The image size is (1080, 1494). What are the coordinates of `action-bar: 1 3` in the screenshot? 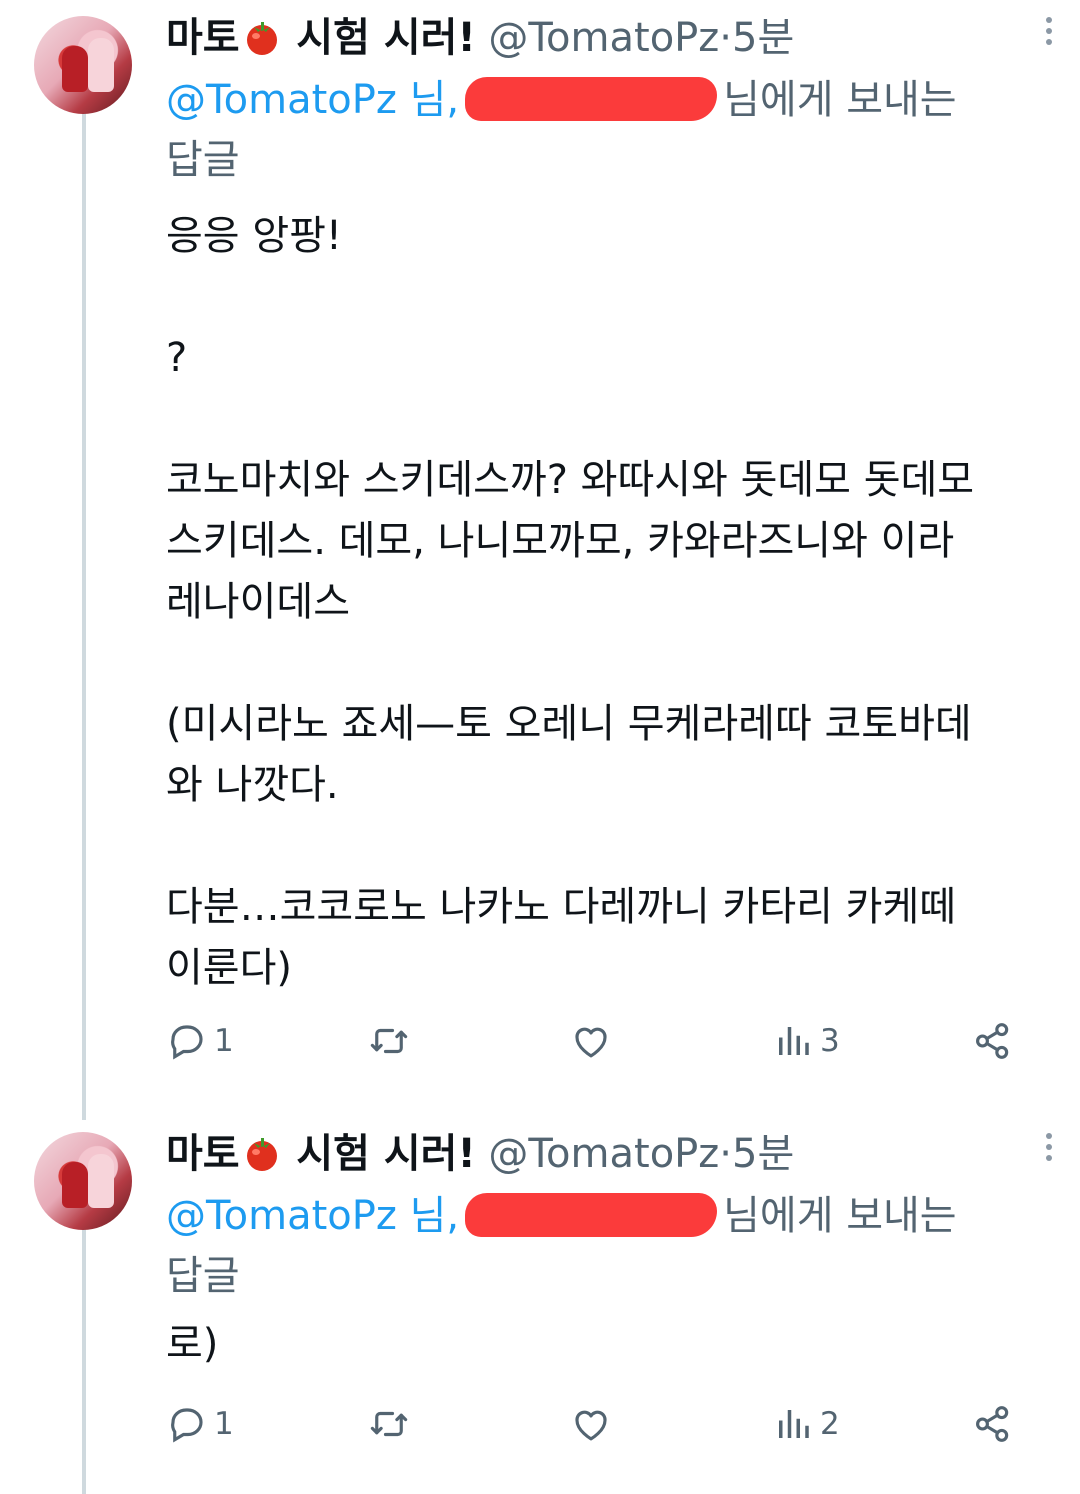 It's located at (603, 1041).